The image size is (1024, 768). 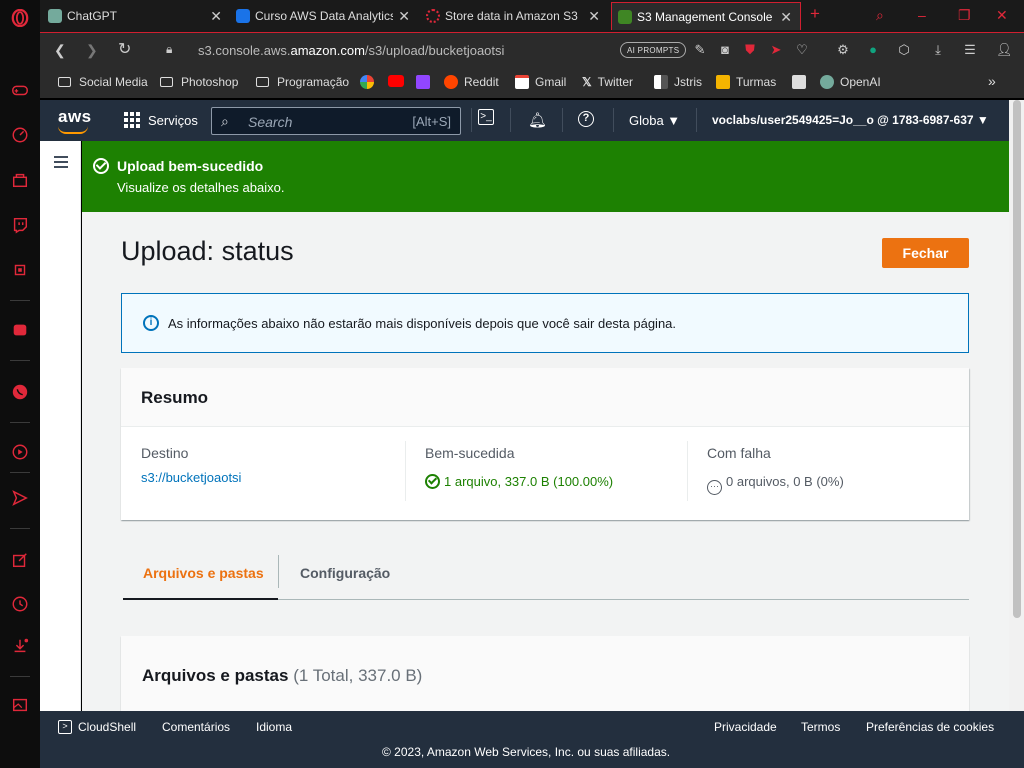 I want to click on bookmarks-overflow-icon: », so click(x=992, y=81).